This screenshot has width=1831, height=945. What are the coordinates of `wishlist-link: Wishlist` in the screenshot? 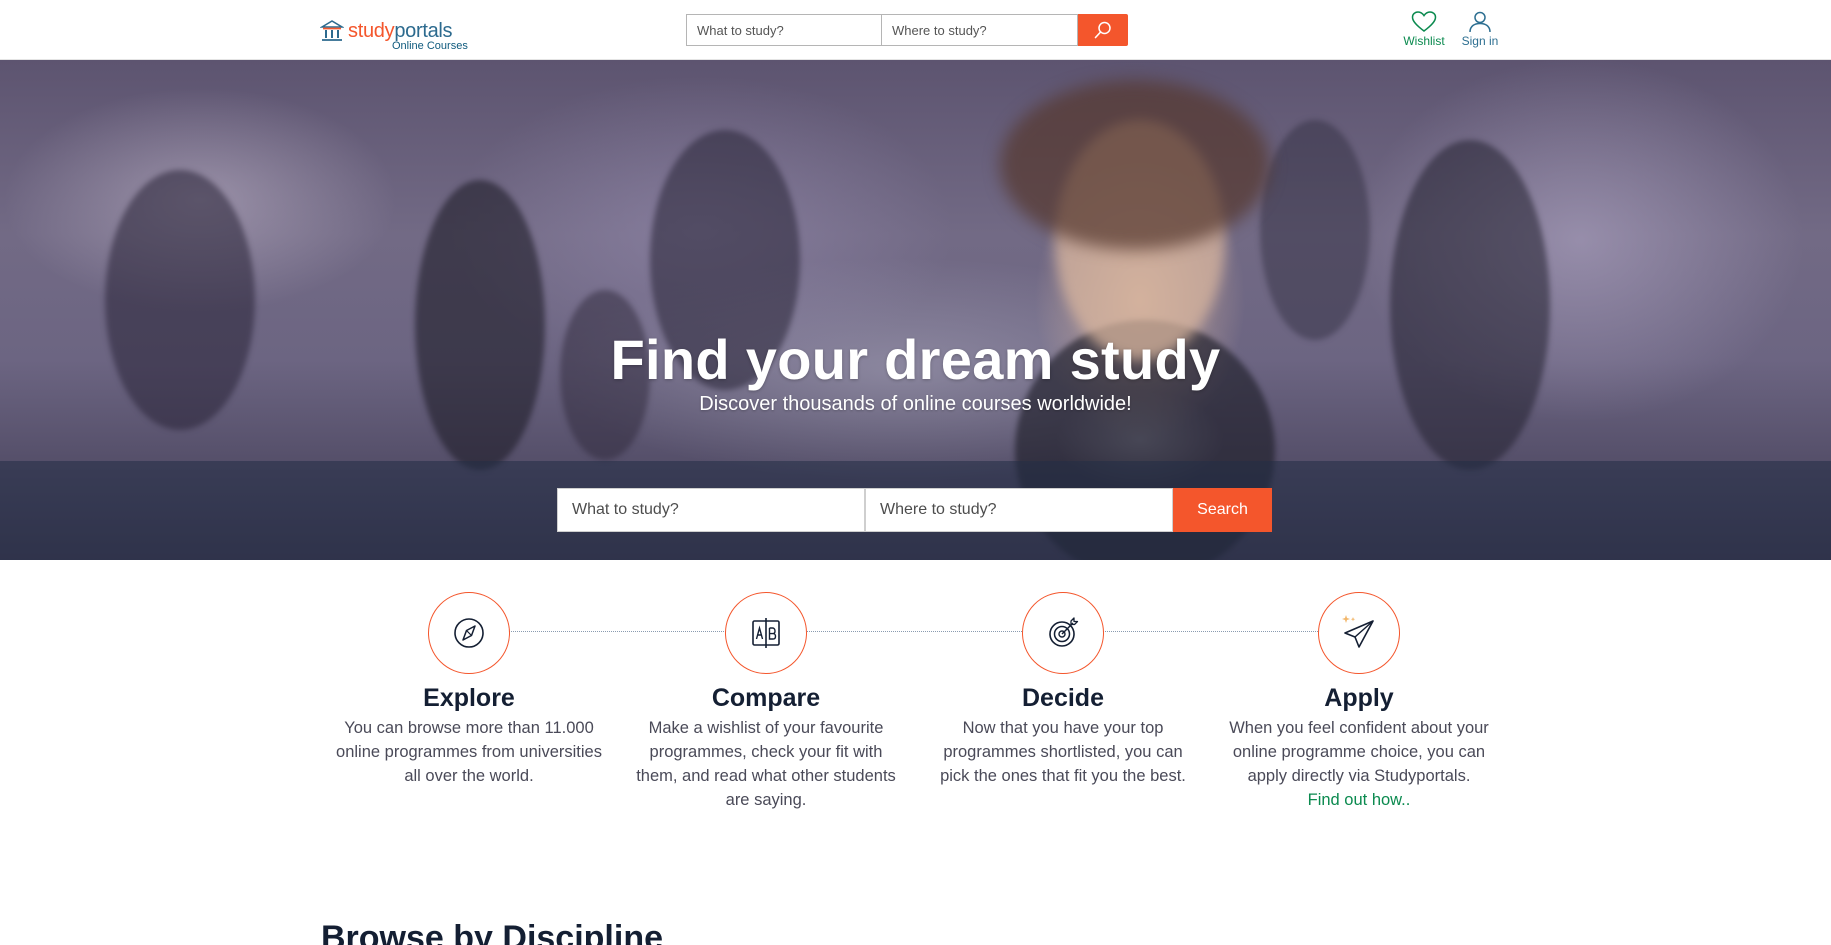 It's located at (1424, 29).